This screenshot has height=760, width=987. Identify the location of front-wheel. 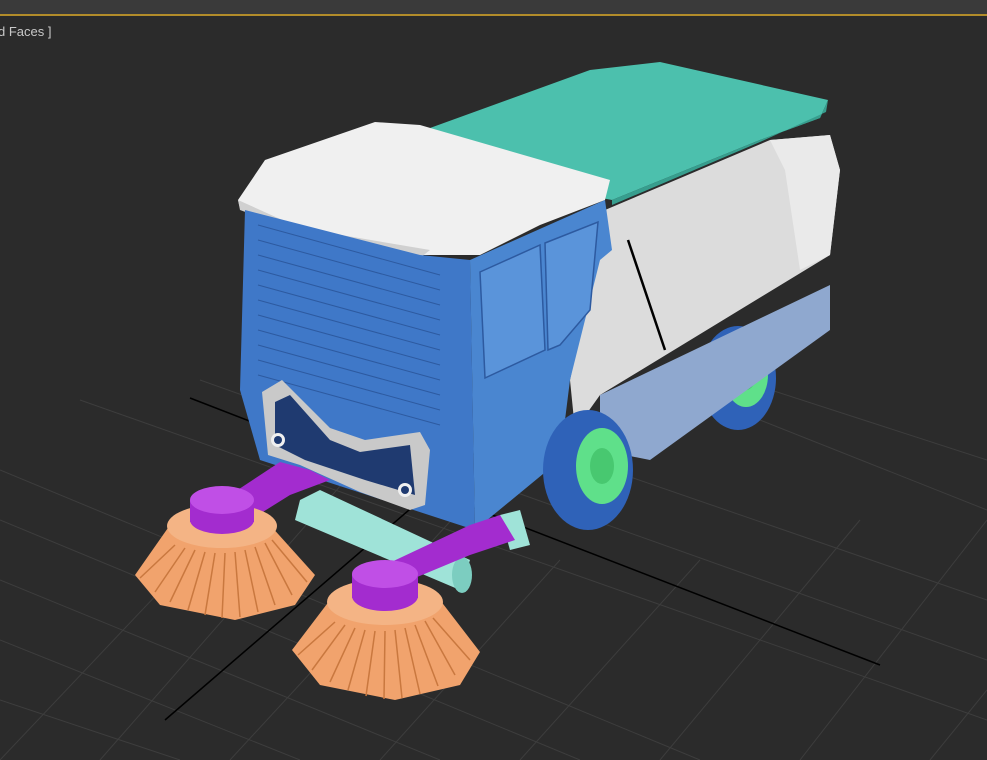
(588, 470).